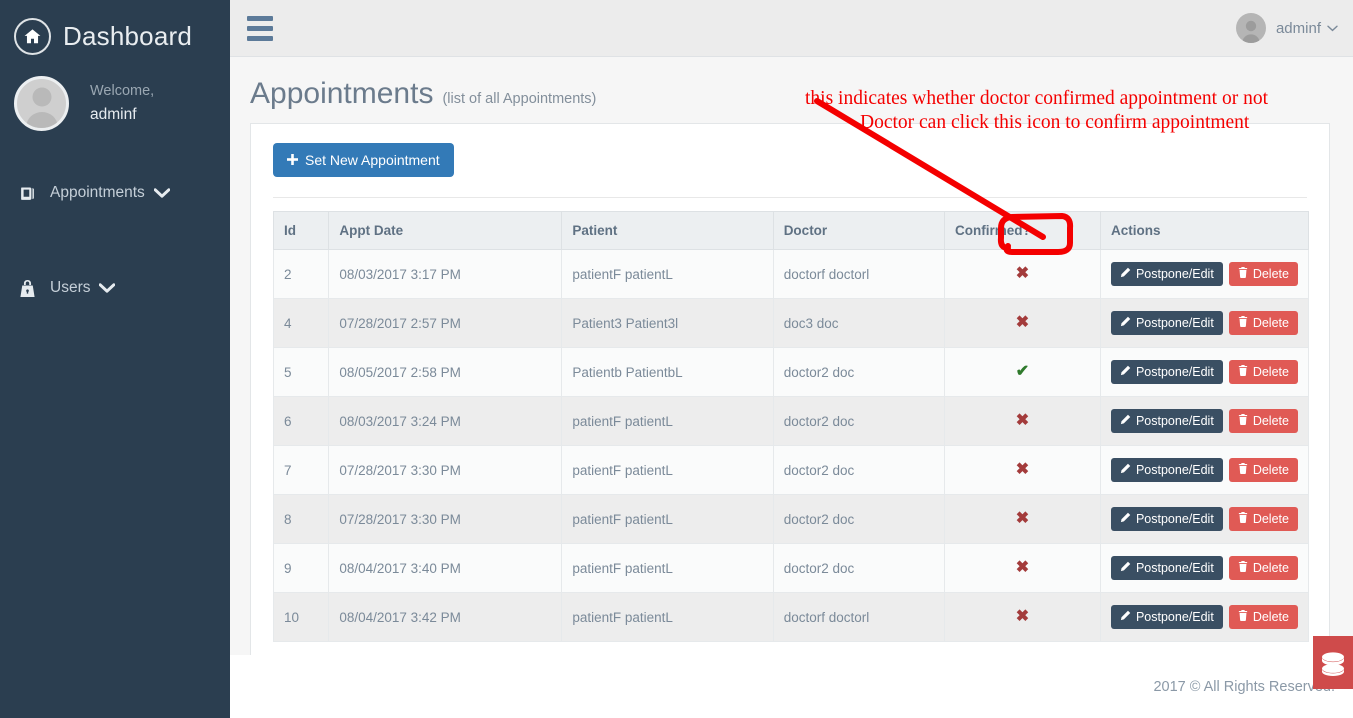 This screenshot has height=718, width=1353. What do you see at coordinates (260, 18) in the screenshot?
I see `hamburger-bar` at bounding box center [260, 18].